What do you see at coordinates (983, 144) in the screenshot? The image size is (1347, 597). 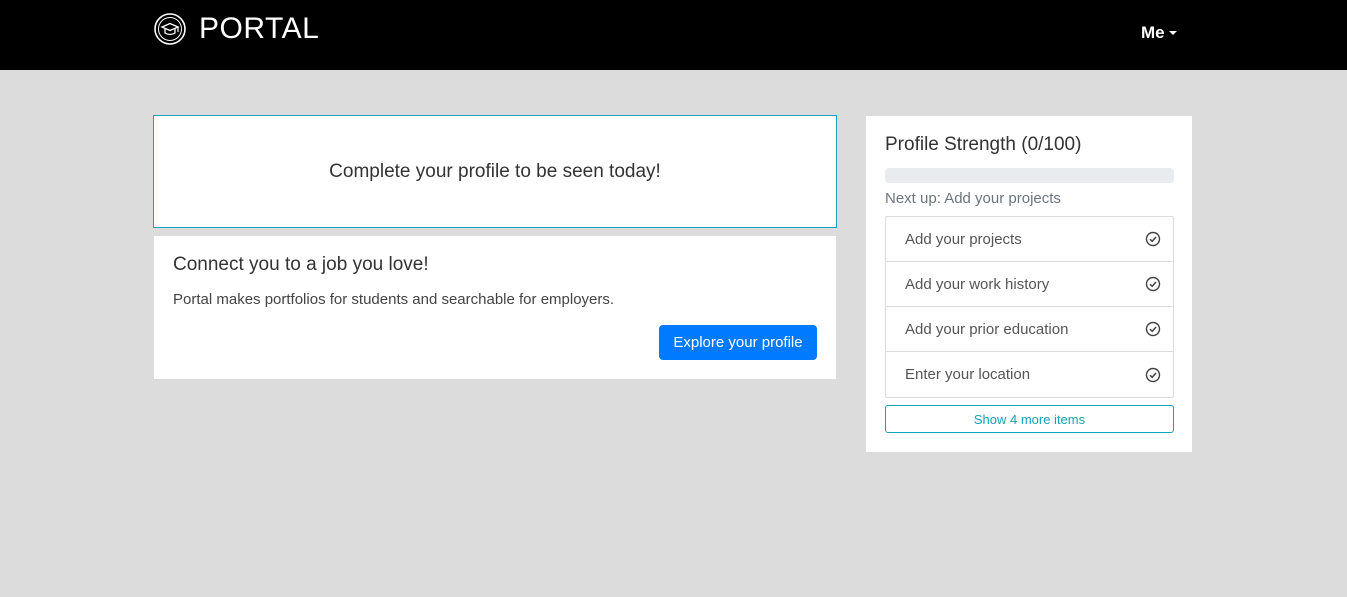 I see `profile-strength-title: Profile Strength (0/100)` at bounding box center [983, 144].